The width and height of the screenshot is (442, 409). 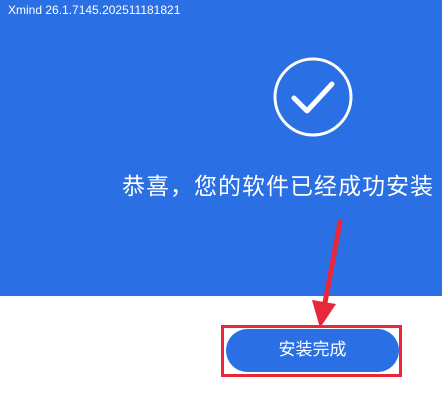 I want to click on check-circle-icon, so click(x=313, y=97).